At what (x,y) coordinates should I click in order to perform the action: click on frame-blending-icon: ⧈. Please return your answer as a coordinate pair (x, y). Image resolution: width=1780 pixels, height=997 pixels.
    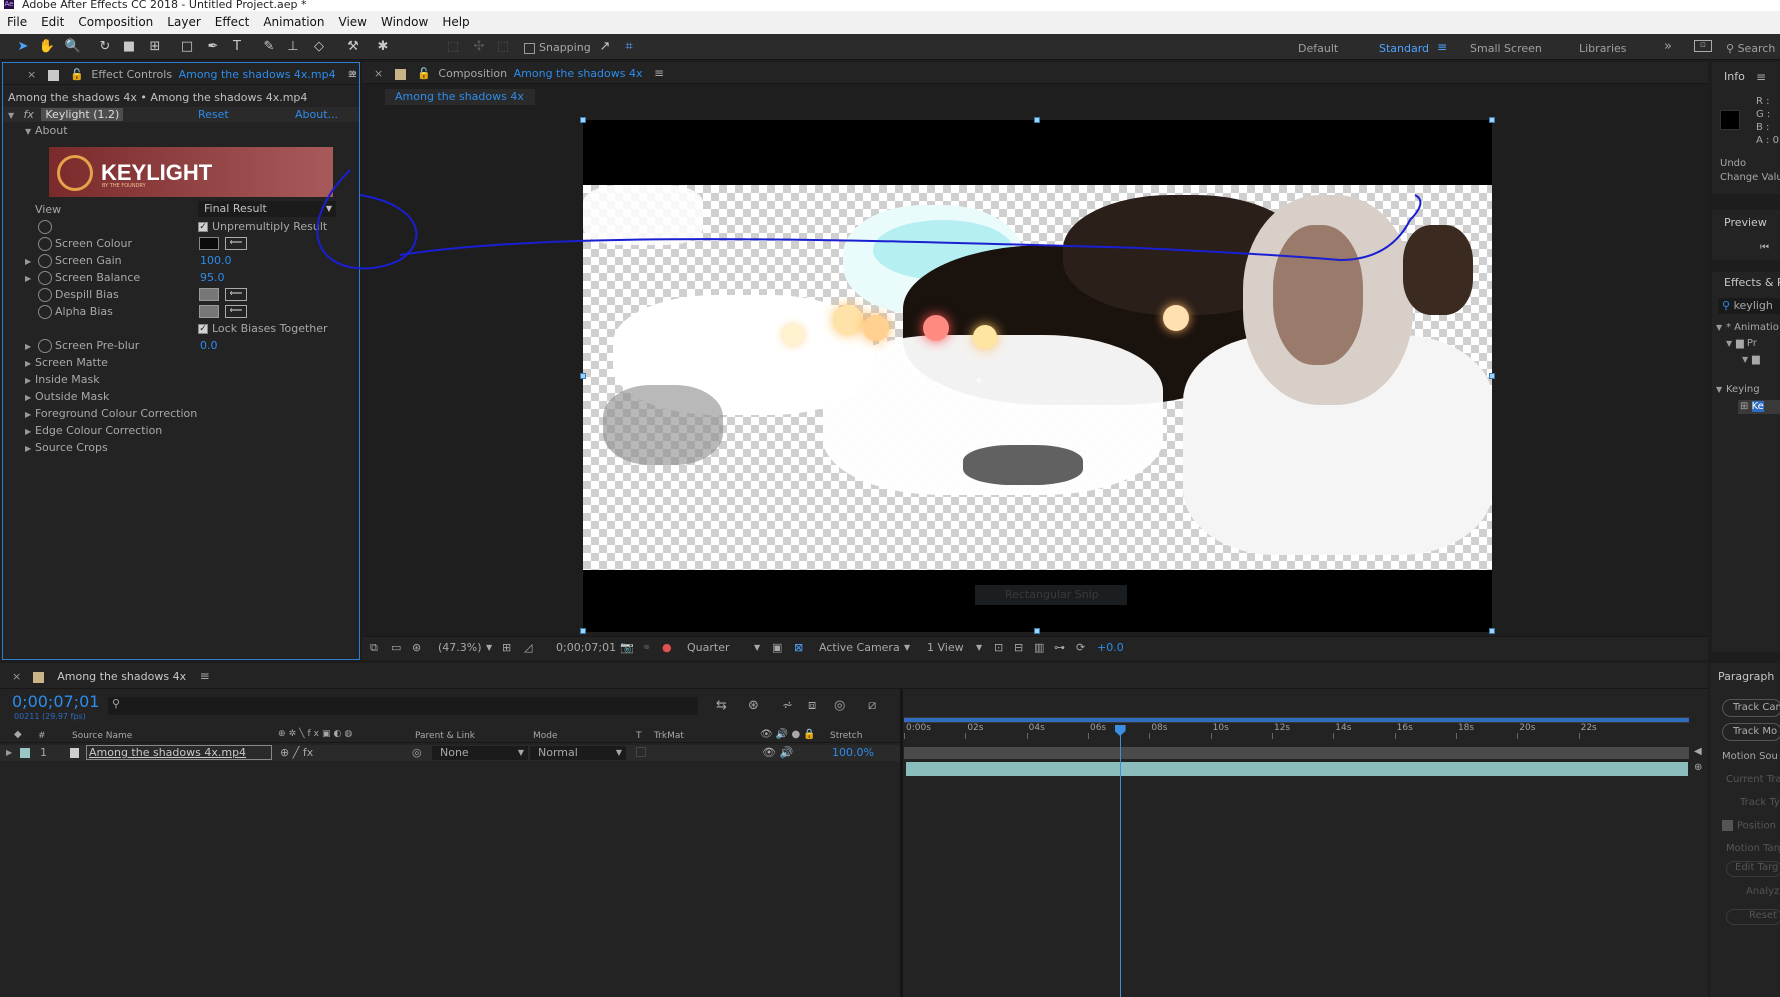
    Looking at the image, I should click on (812, 705).